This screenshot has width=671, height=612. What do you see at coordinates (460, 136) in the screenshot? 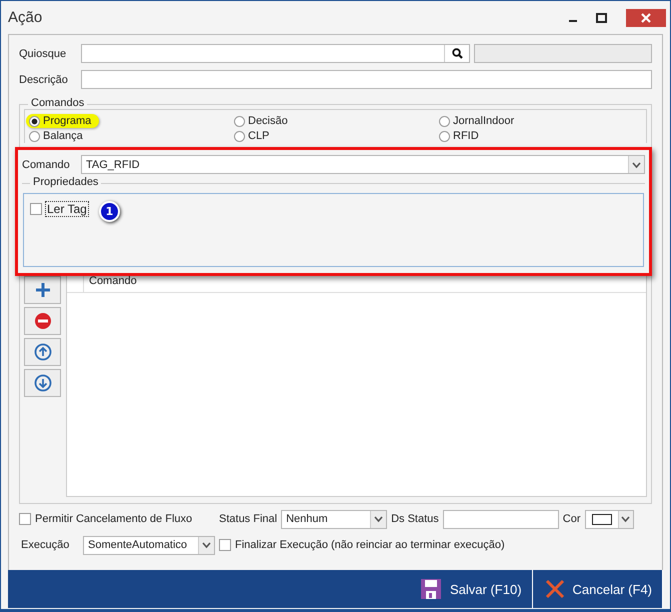
I see `radio-option: RFID` at bounding box center [460, 136].